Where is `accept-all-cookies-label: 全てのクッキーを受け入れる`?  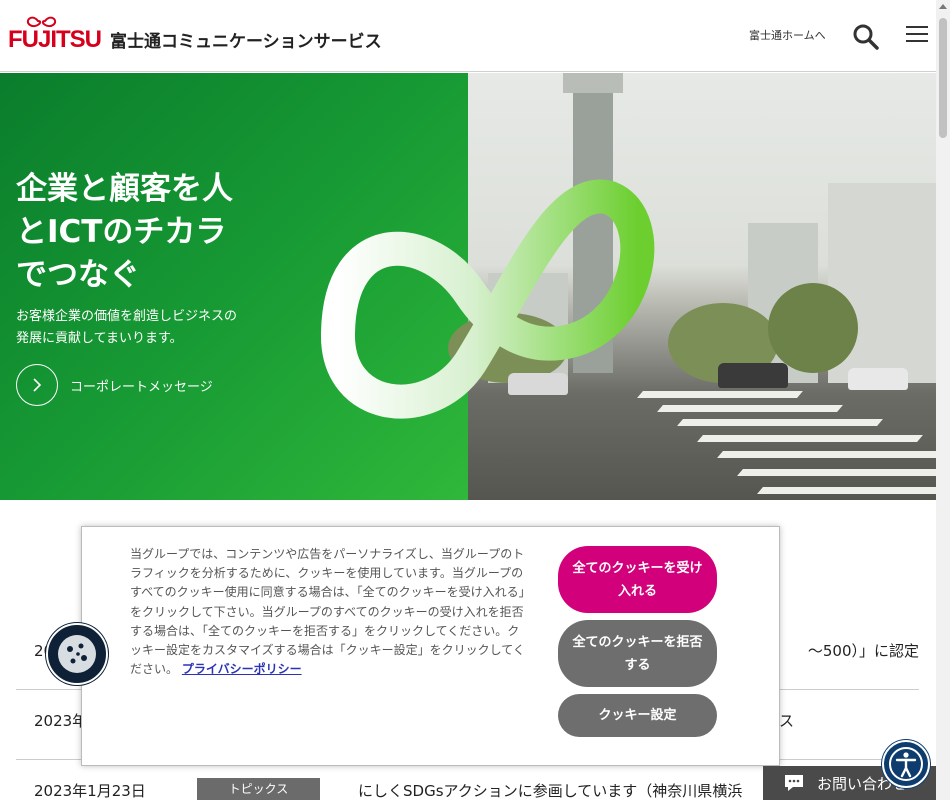
accept-all-cookies-label: 全てのクッキーを受け入れる is located at coordinates (637, 579).